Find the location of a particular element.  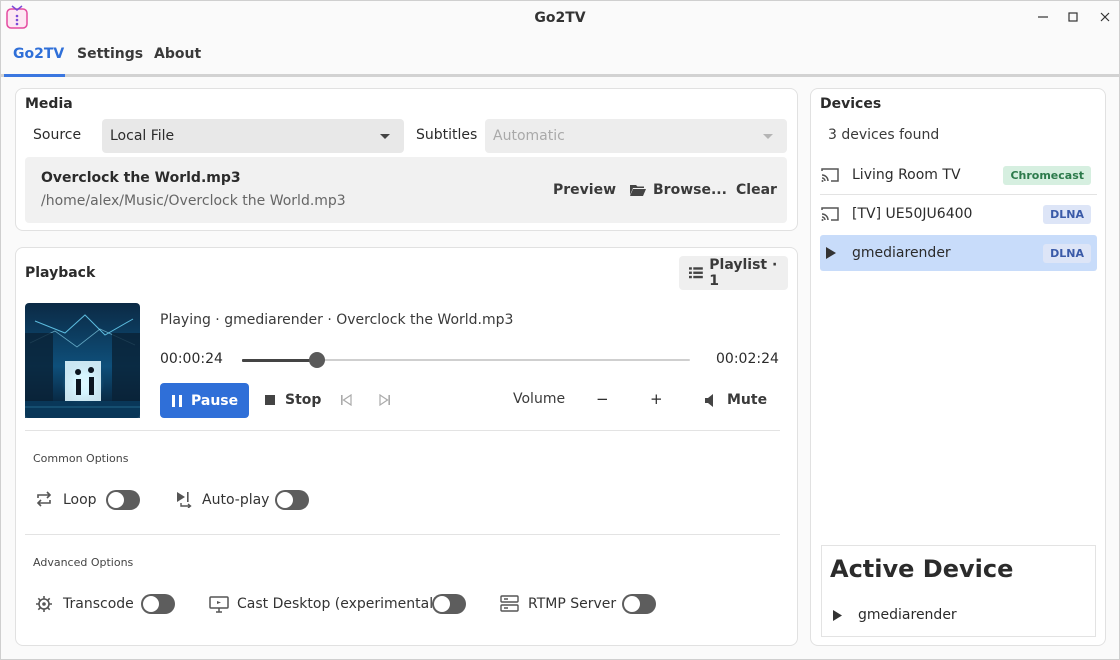

skip-next-icon is located at coordinates (385, 400).